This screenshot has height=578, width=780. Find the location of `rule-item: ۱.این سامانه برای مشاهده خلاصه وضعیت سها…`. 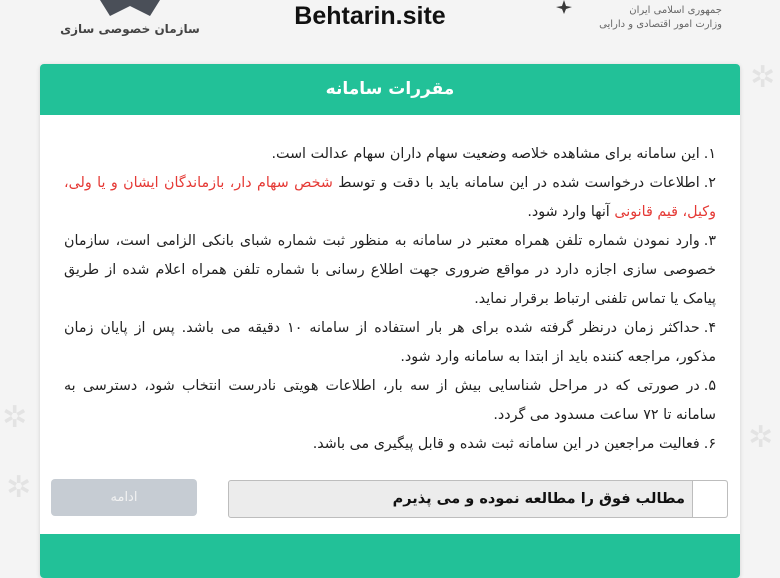

rule-item: ۱.این سامانه برای مشاهده خلاصه وضعیت سها… is located at coordinates (390, 154).